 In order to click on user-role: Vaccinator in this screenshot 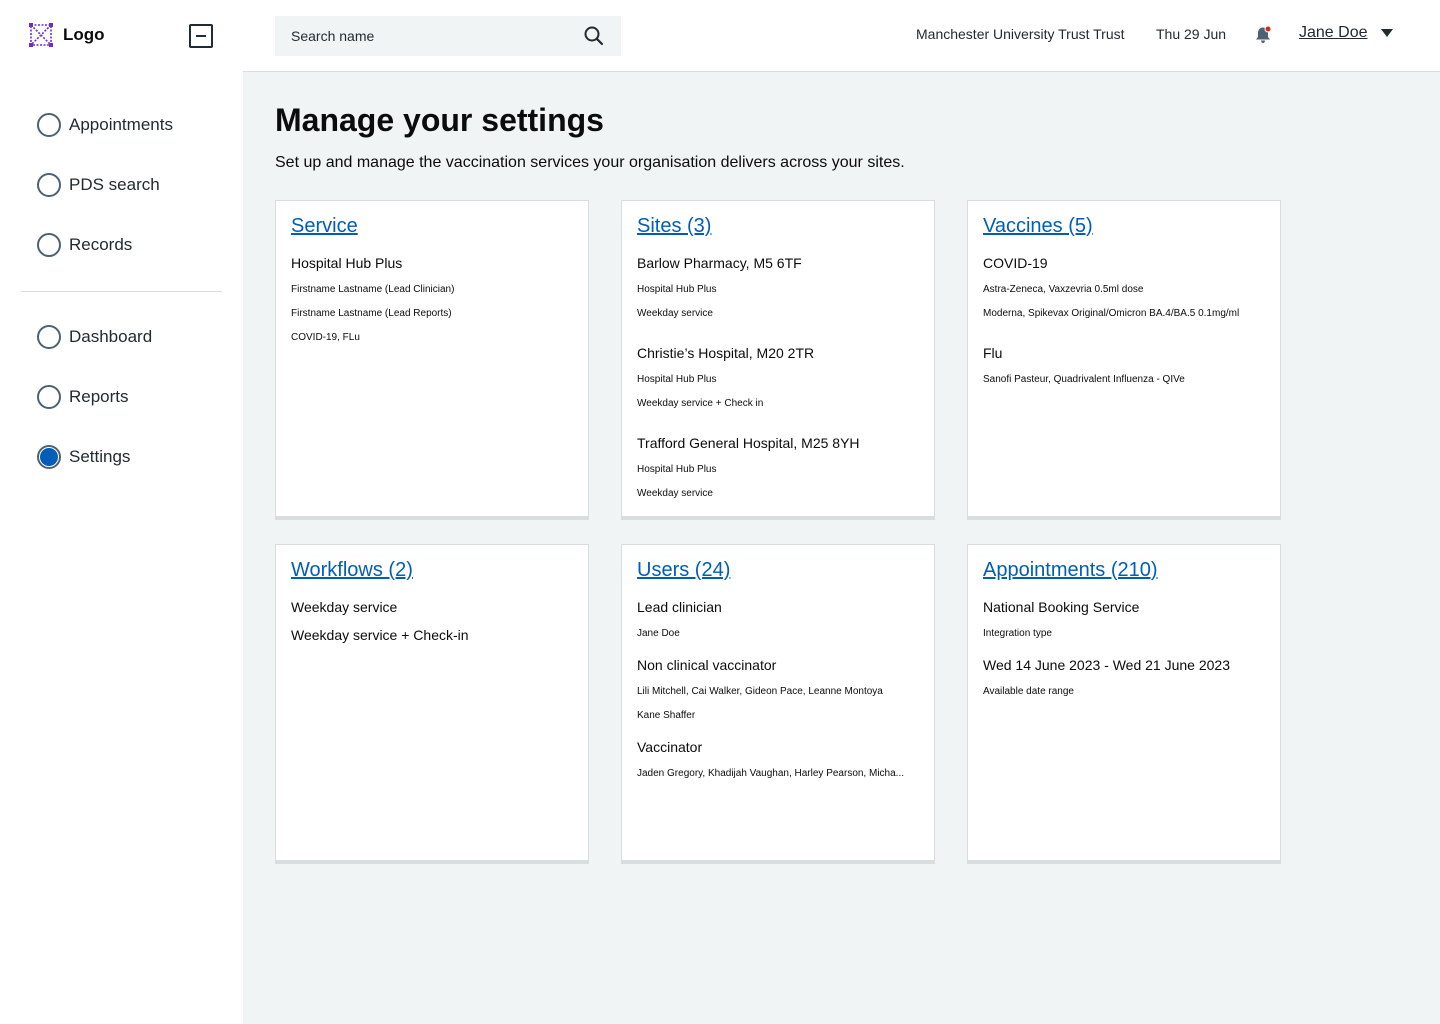, I will do `click(670, 747)`.